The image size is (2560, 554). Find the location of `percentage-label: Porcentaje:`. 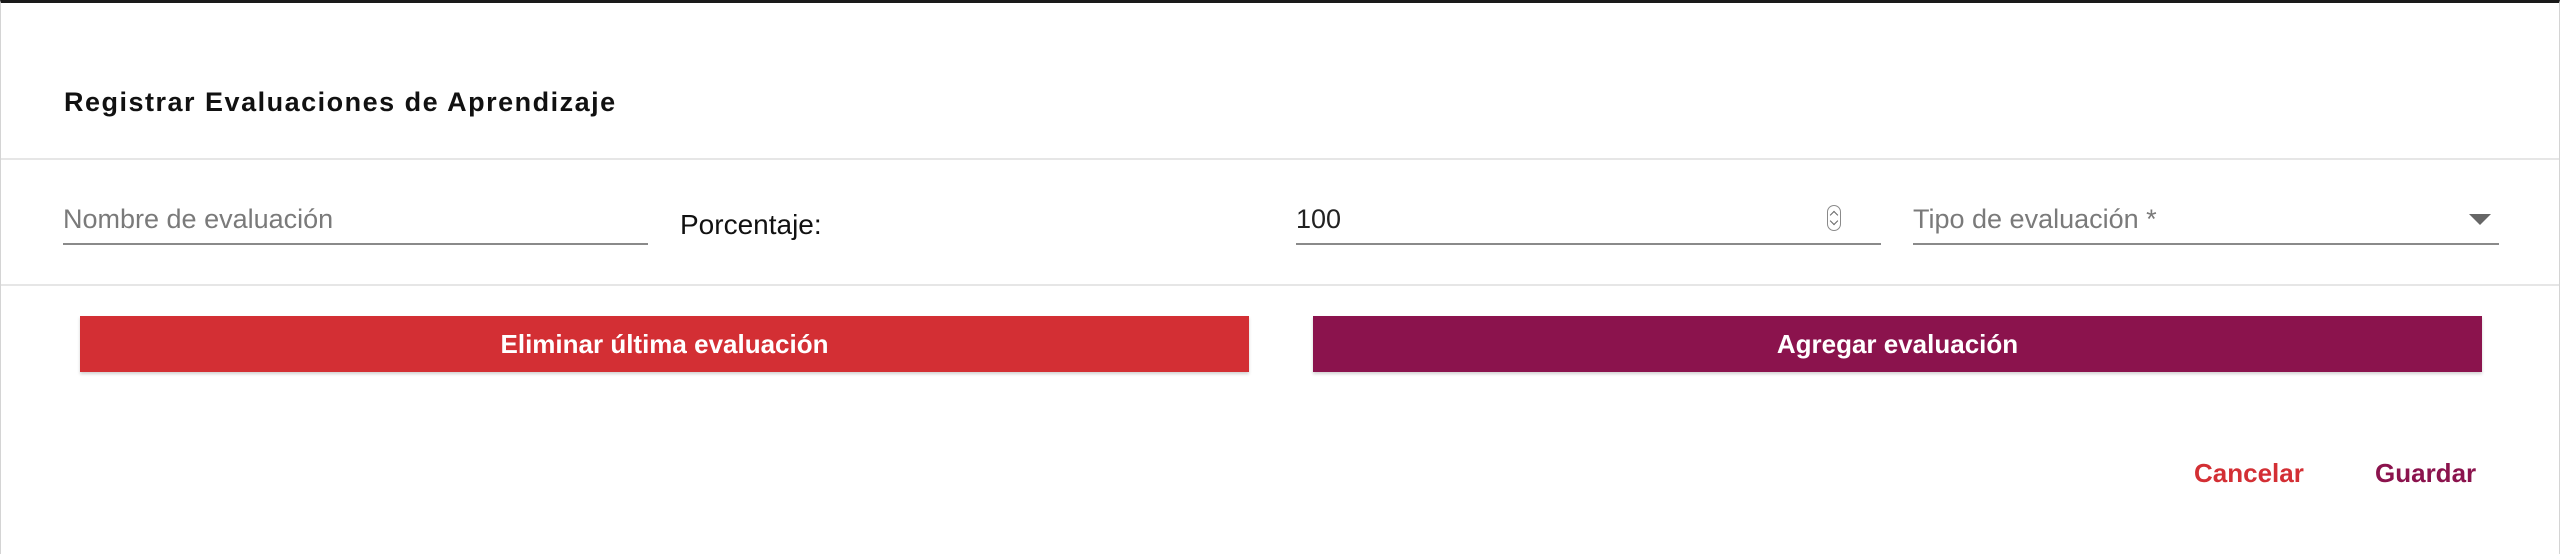

percentage-label: Porcentaje: is located at coordinates (751, 224).